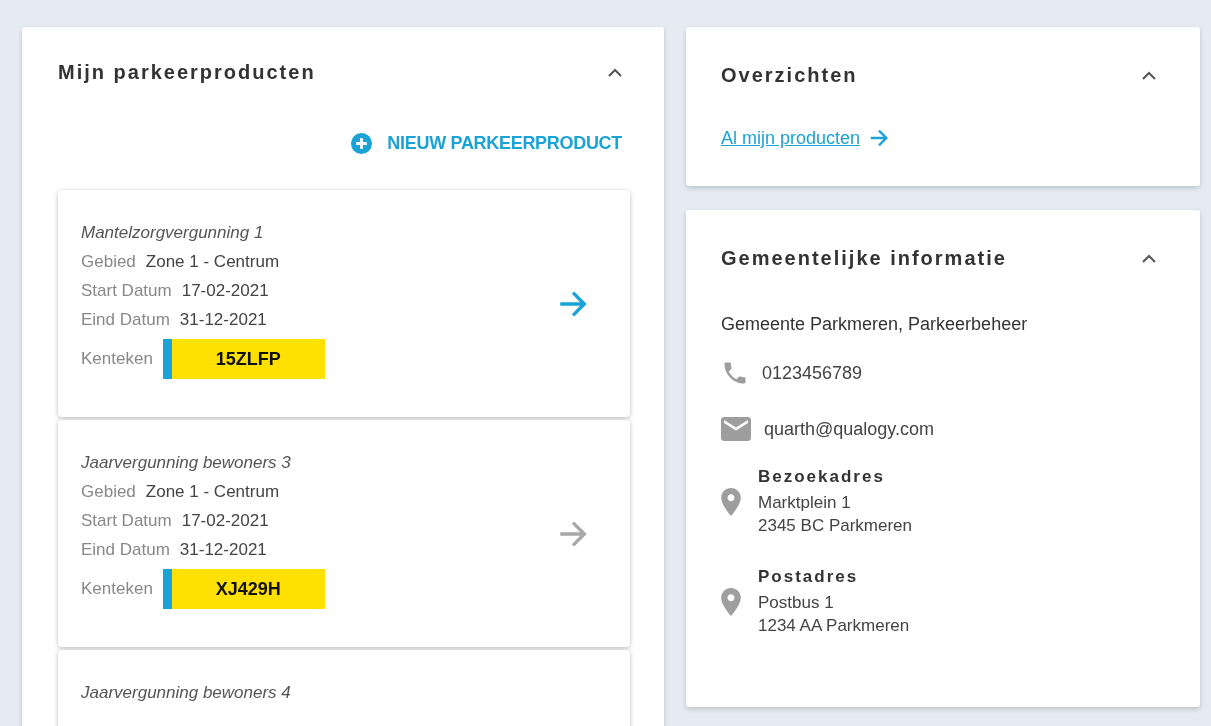 The image size is (1211, 726). What do you see at coordinates (243, 359) in the screenshot?
I see `license-plate: 15ZLFP` at bounding box center [243, 359].